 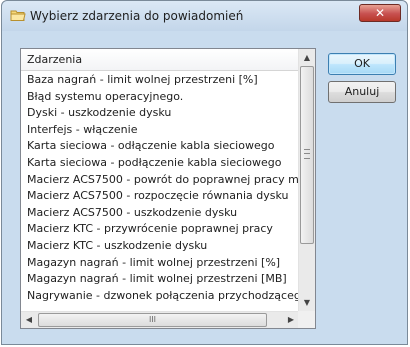 I want to click on window-title: Wybierz zdarzenia do powiadomień, so click(x=137, y=16).